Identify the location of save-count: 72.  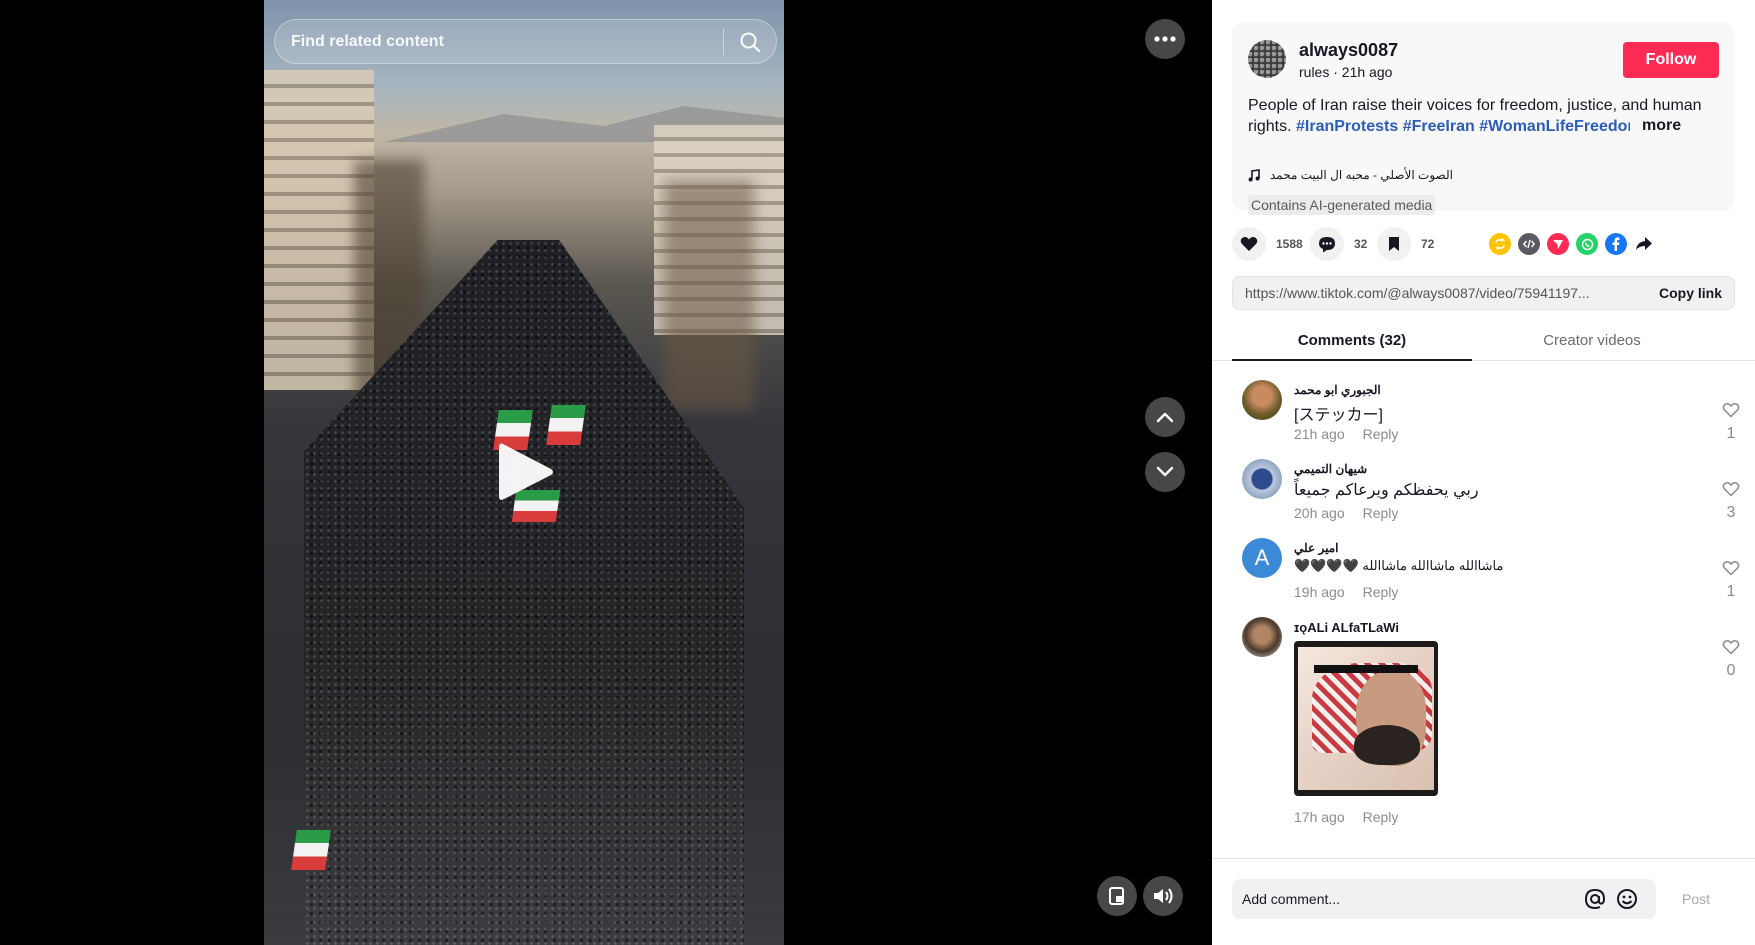
(1428, 244).